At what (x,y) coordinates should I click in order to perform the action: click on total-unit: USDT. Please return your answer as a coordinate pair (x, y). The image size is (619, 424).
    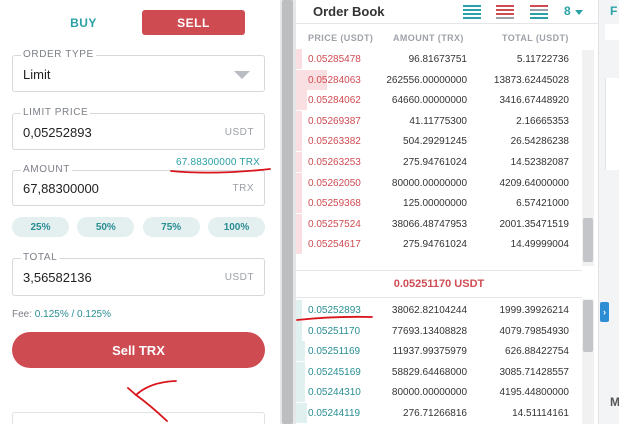
    Looking at the image, I should click on (239, 277).